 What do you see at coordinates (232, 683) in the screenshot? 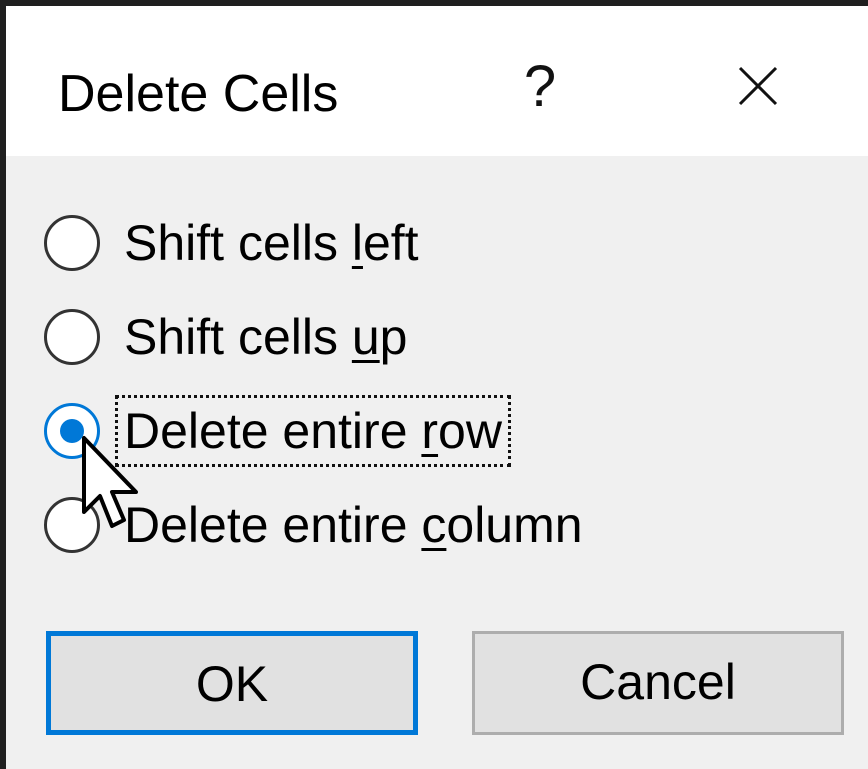
I see `ok-button: OK` at bounding box center [232, 683].